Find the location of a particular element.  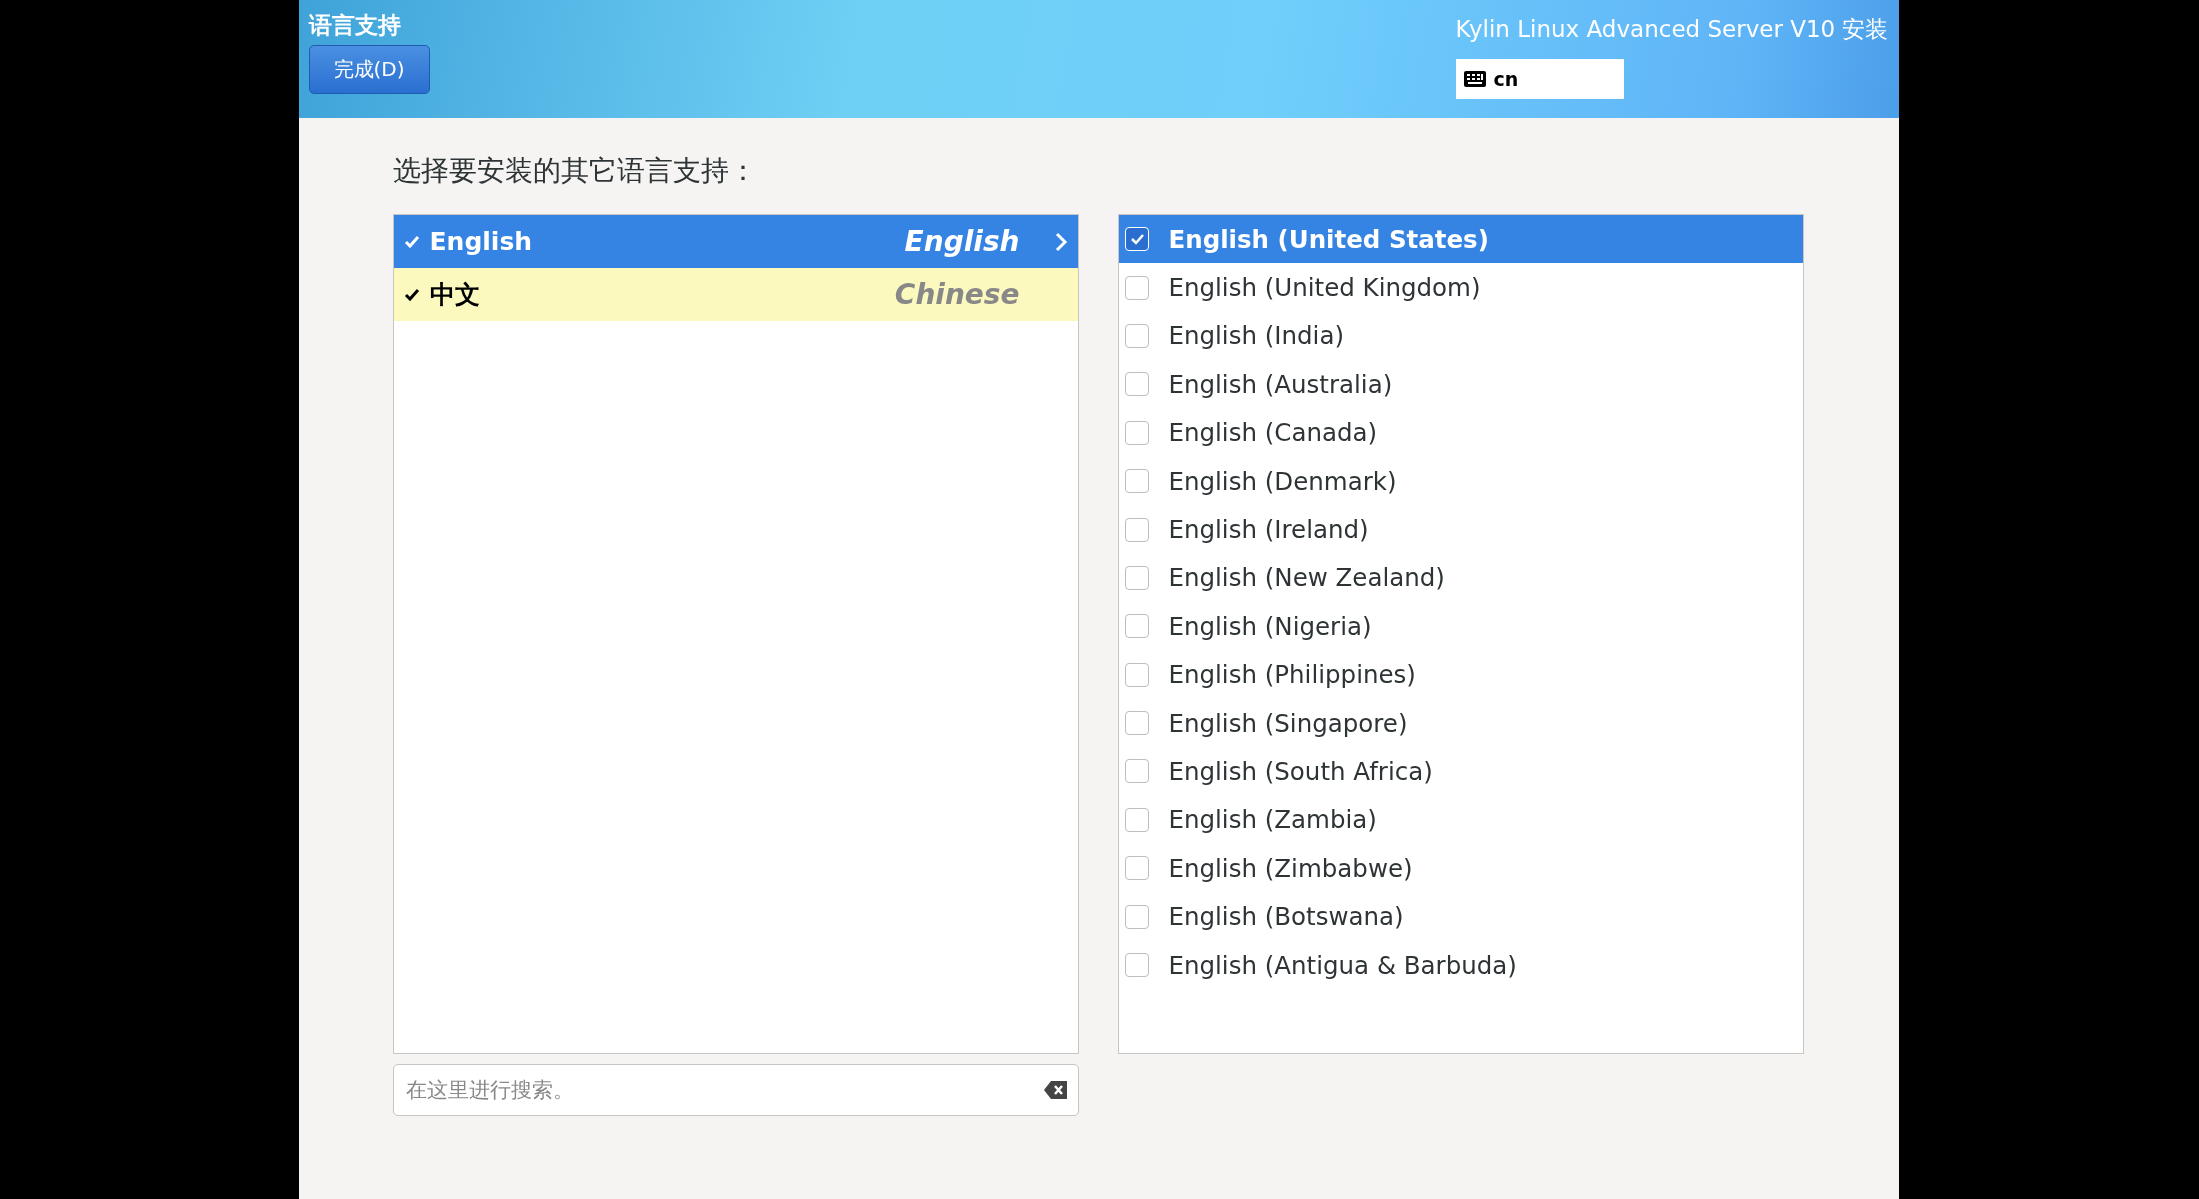

locale-item: English (United Kingdom) is located at coordinates (1460, 287).